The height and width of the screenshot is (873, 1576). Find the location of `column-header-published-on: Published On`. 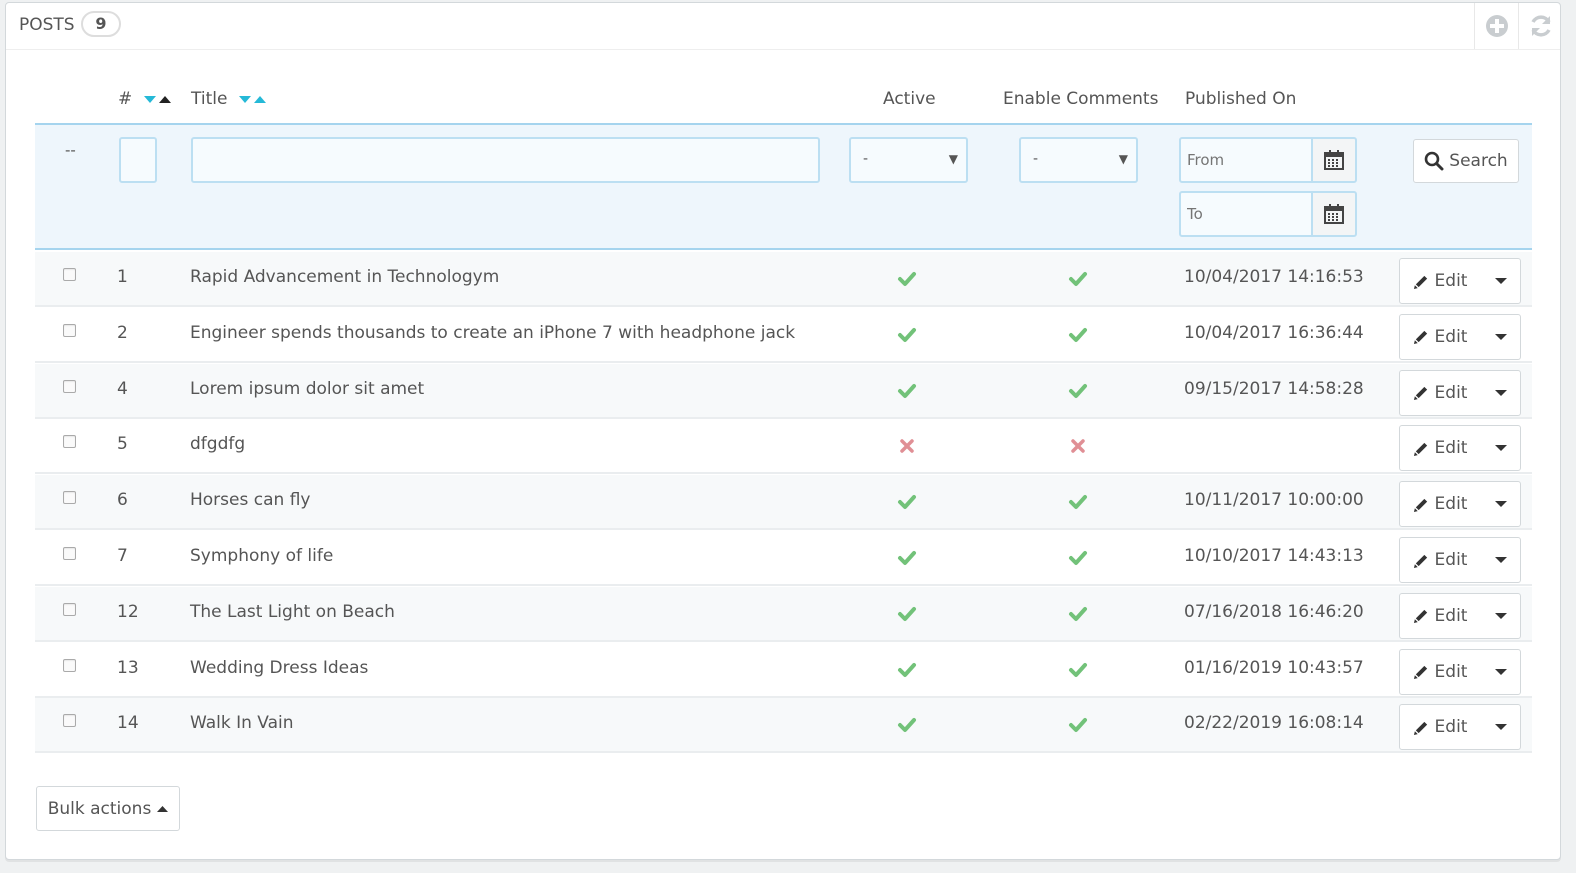

column-header-published-on: Published On is located at coordinates (1241, 99).